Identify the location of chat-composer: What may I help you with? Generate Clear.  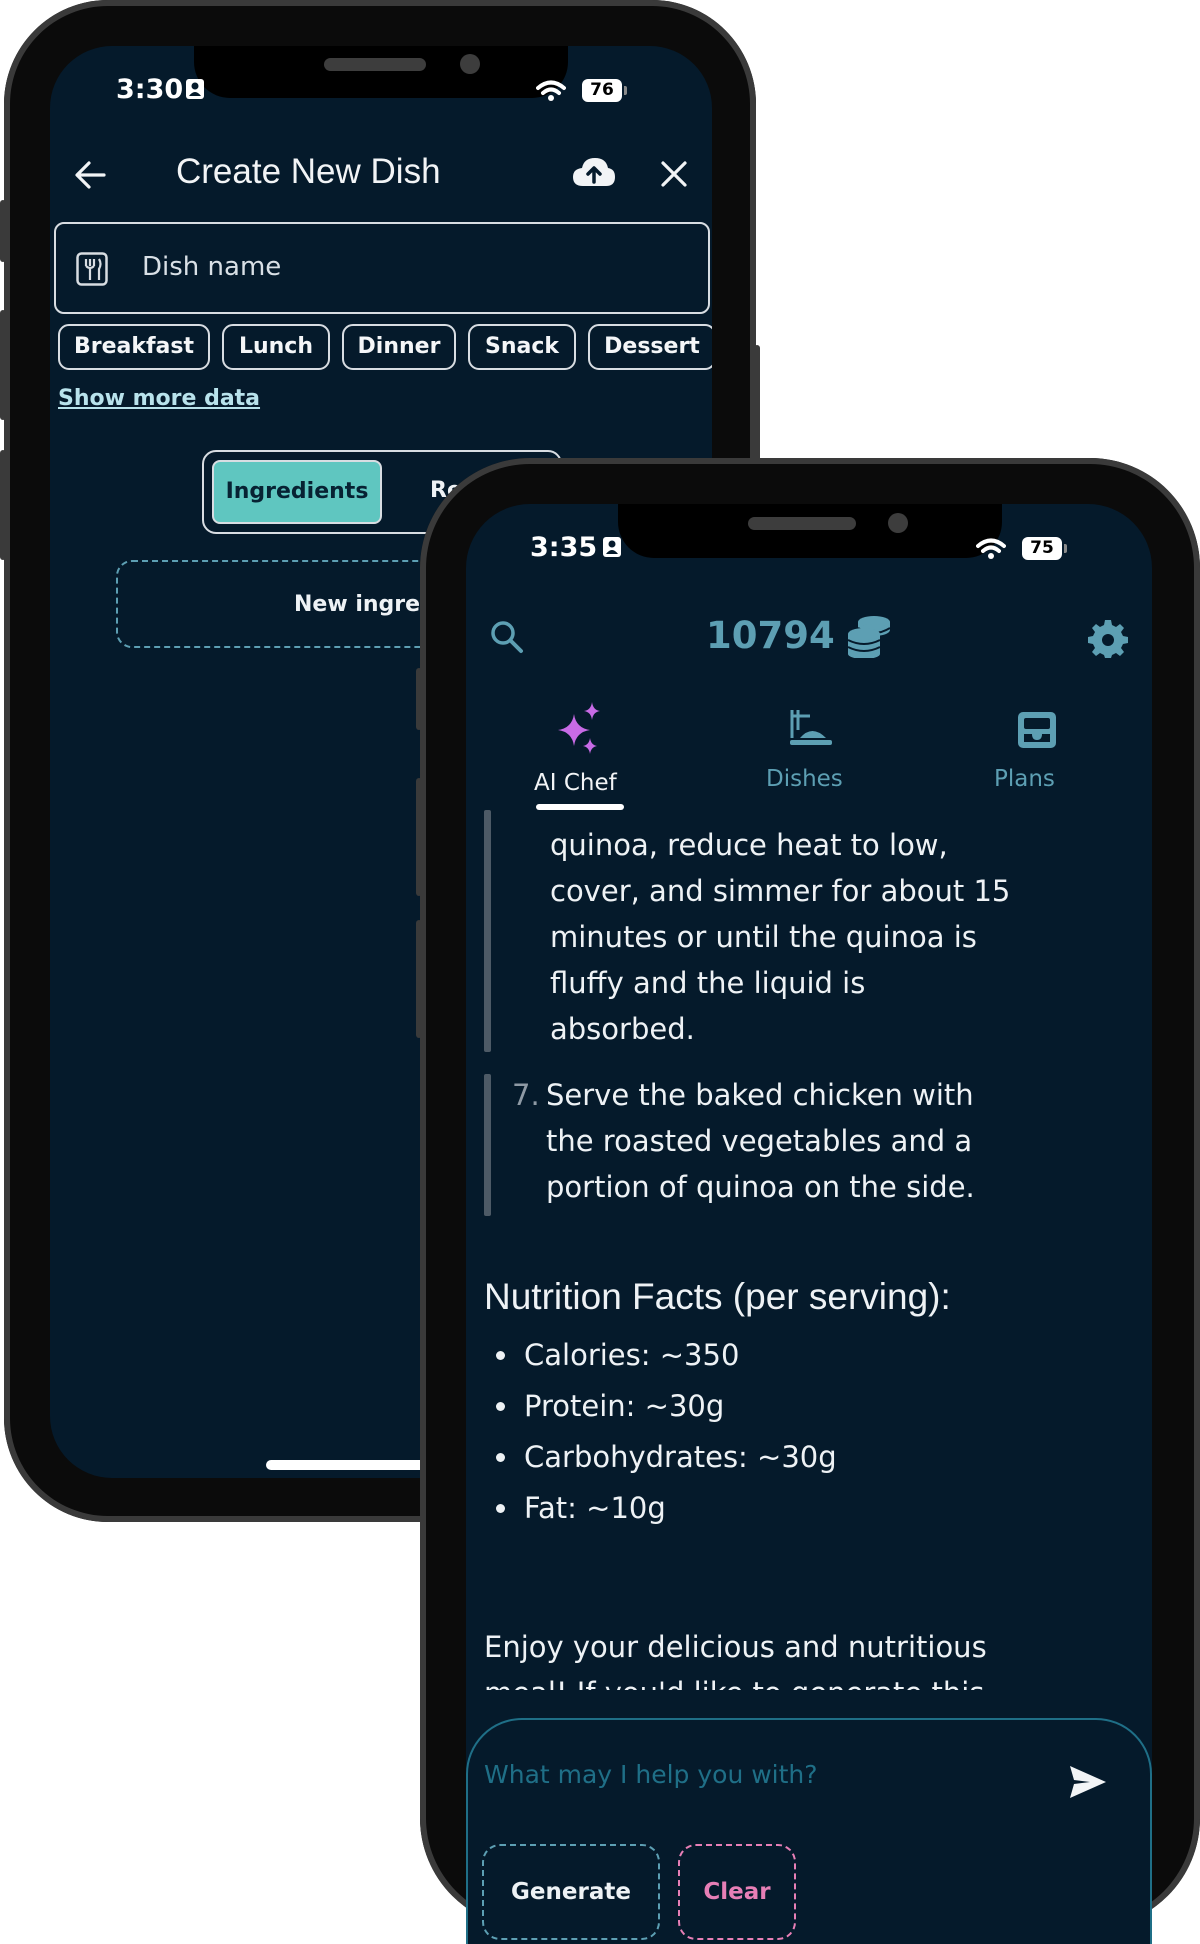
(809, 1831).